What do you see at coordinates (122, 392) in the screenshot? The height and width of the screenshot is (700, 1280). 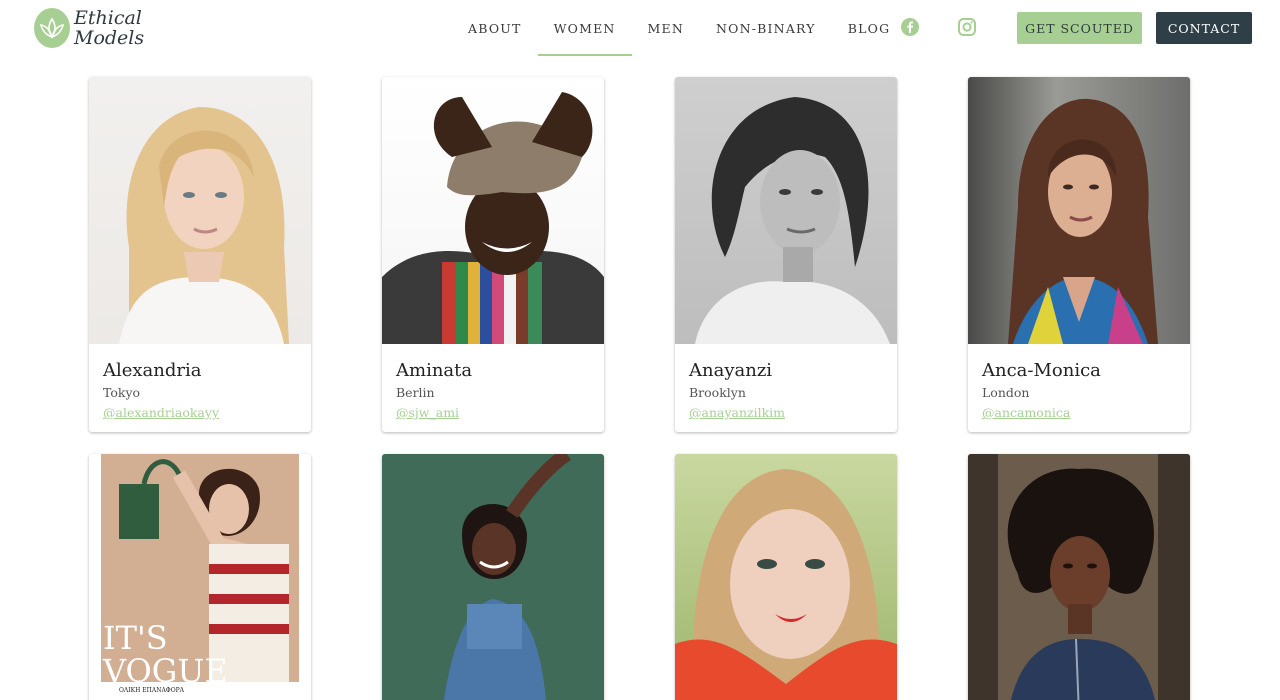 I see `model-city: Tokyo` at bounding box center [122, 392].